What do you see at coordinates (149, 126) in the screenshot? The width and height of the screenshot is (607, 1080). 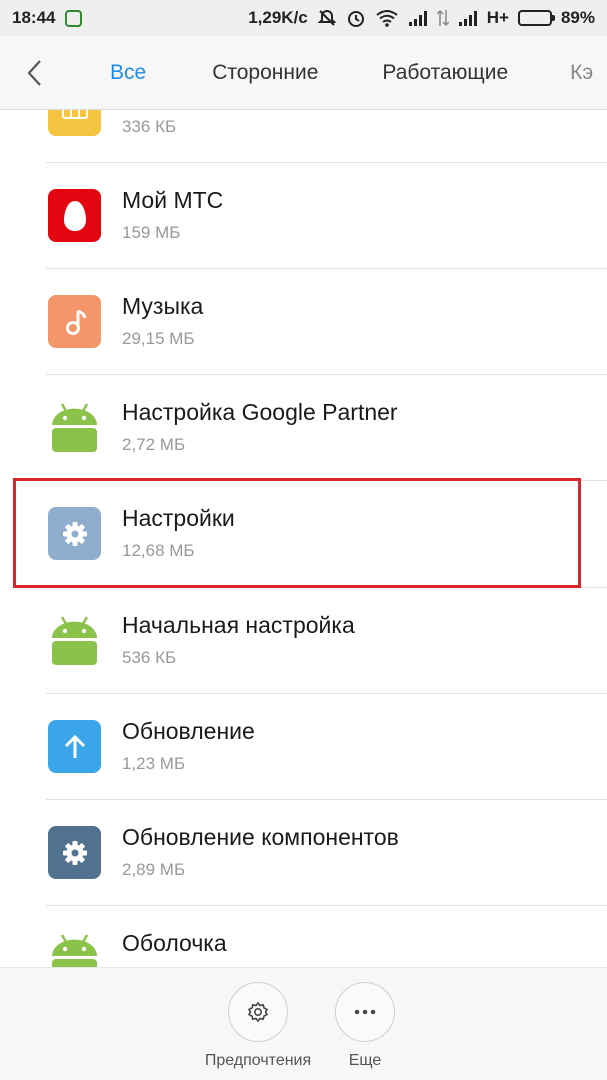 I see `app-size: 336 КБ` at bounding box center [149, 126].